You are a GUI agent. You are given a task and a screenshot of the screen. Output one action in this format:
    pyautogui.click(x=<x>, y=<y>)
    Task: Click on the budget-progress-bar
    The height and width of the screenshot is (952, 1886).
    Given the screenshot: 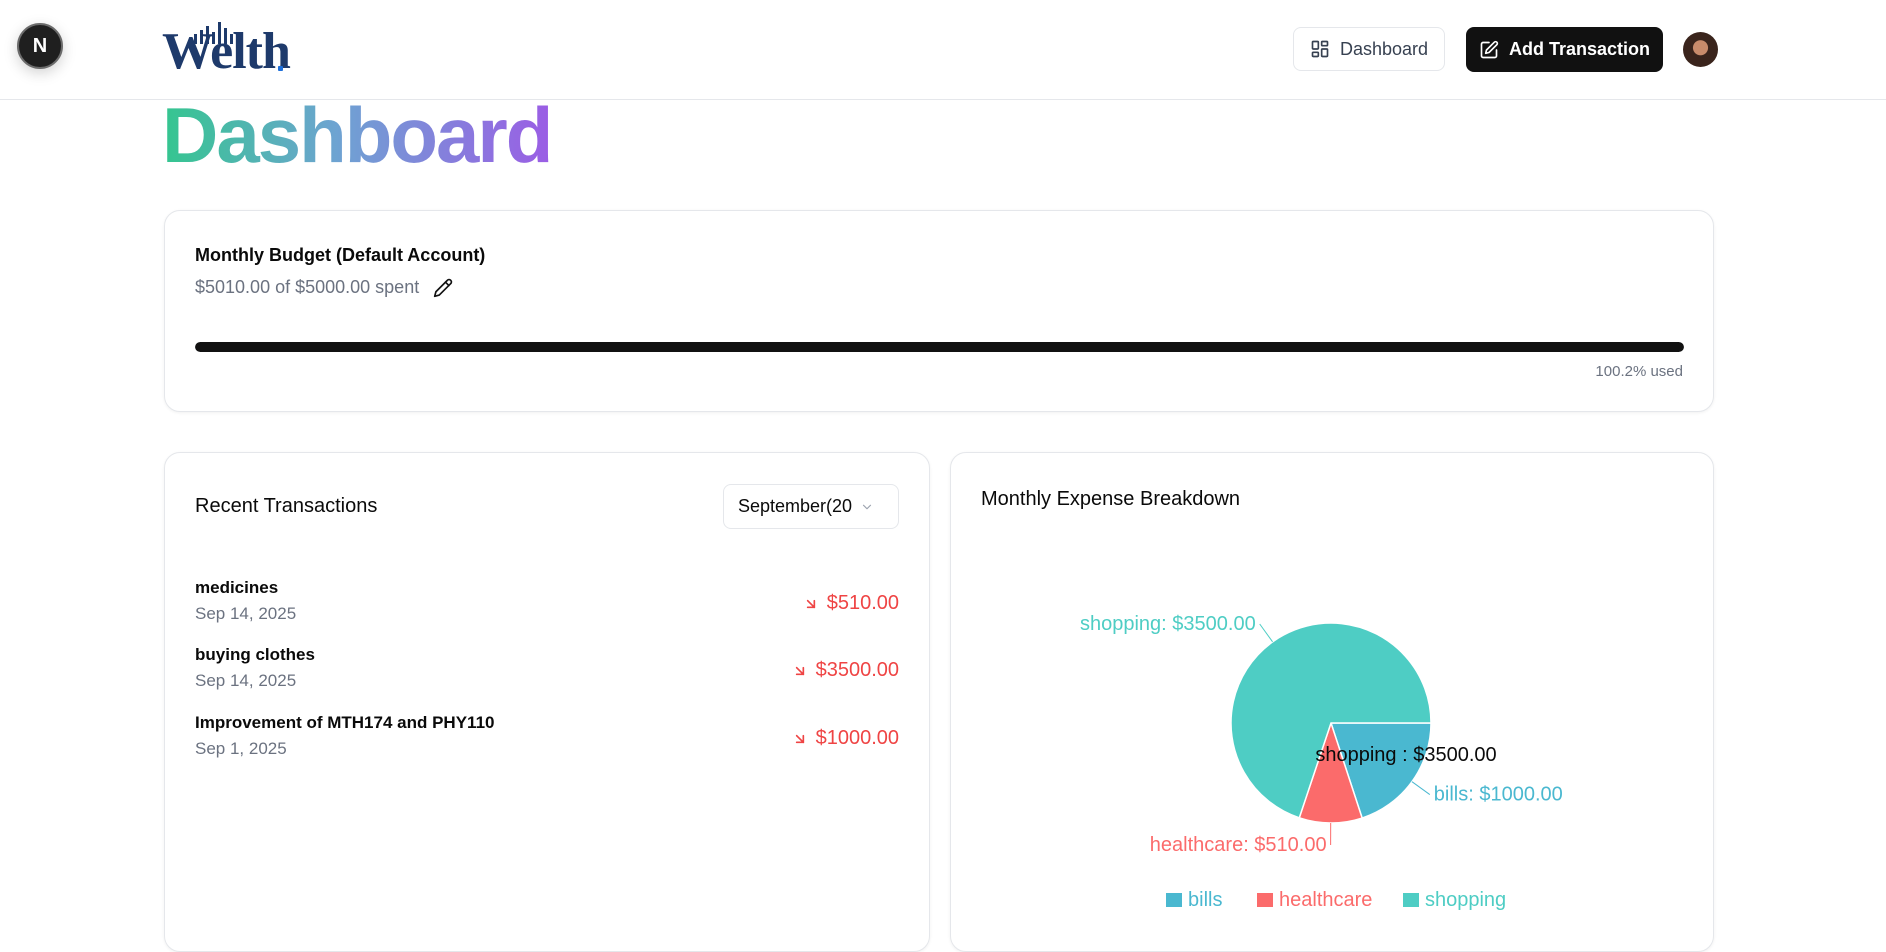 What is the action you would take?
    pyautogui.click(x=939, y=347)
    